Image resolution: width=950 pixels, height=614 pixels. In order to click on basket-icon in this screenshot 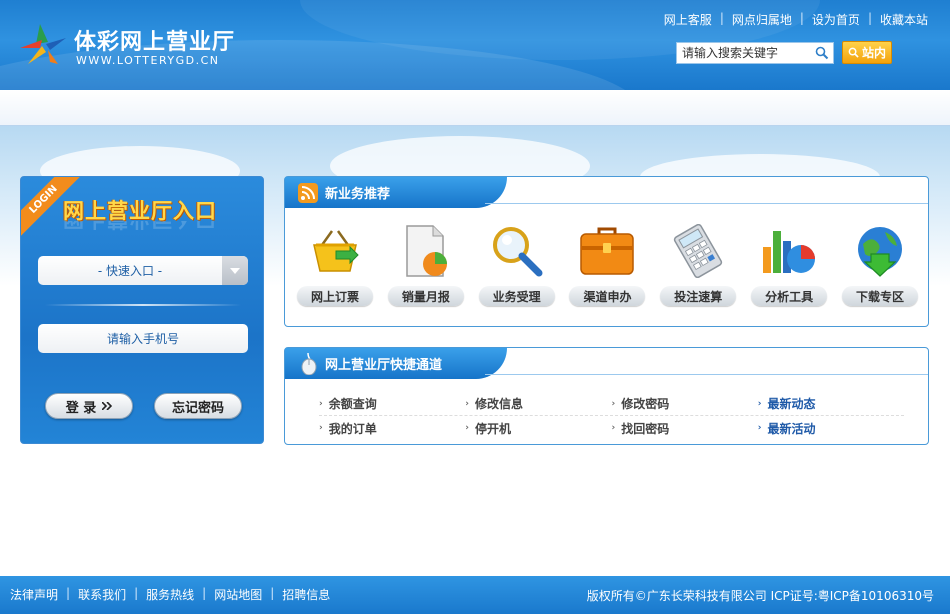, I will do `click(335, 251)`.